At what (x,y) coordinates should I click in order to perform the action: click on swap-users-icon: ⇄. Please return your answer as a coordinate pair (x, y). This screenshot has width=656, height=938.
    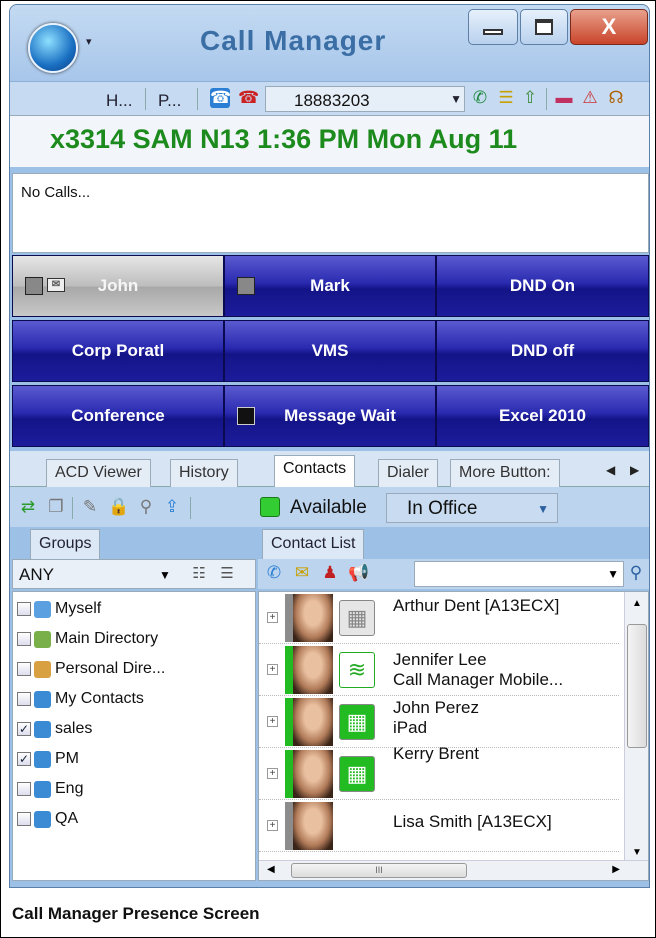
    Looking at the image, I should click on (28, 507).